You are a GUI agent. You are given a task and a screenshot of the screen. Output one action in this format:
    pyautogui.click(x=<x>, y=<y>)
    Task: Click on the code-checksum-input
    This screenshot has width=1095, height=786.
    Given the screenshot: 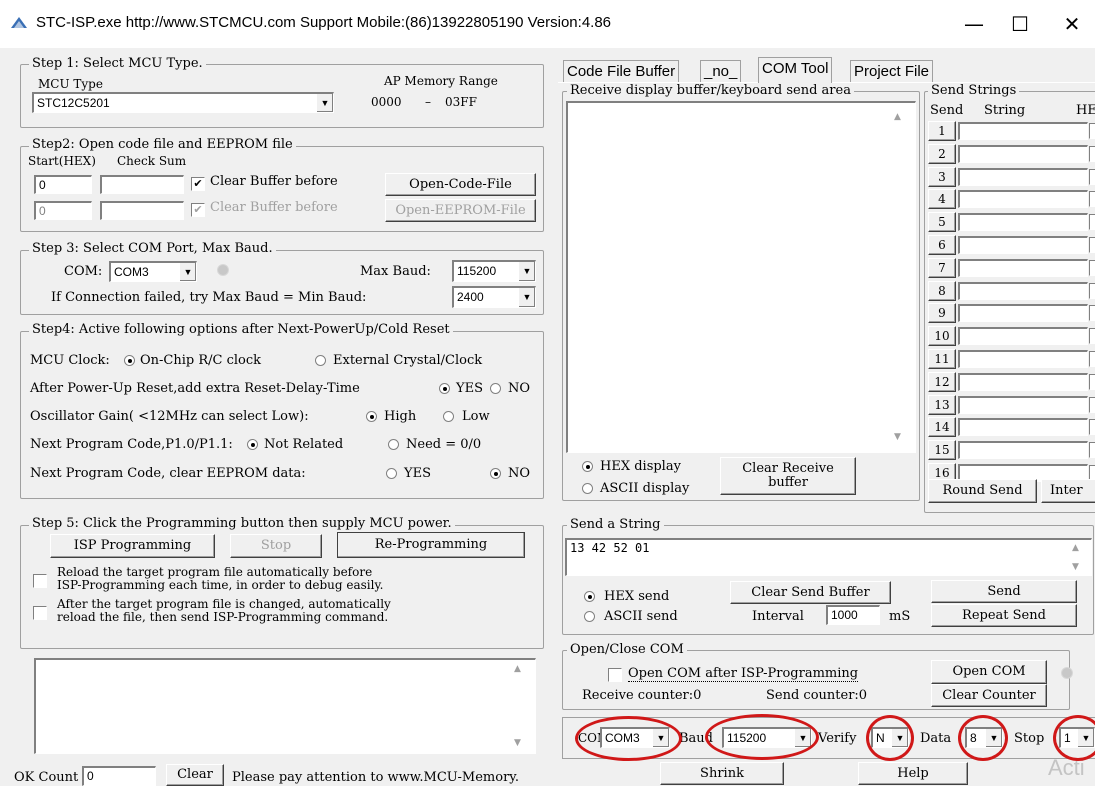 What is the action you would take?
    pyautogui.click(x=142, y=184)
    